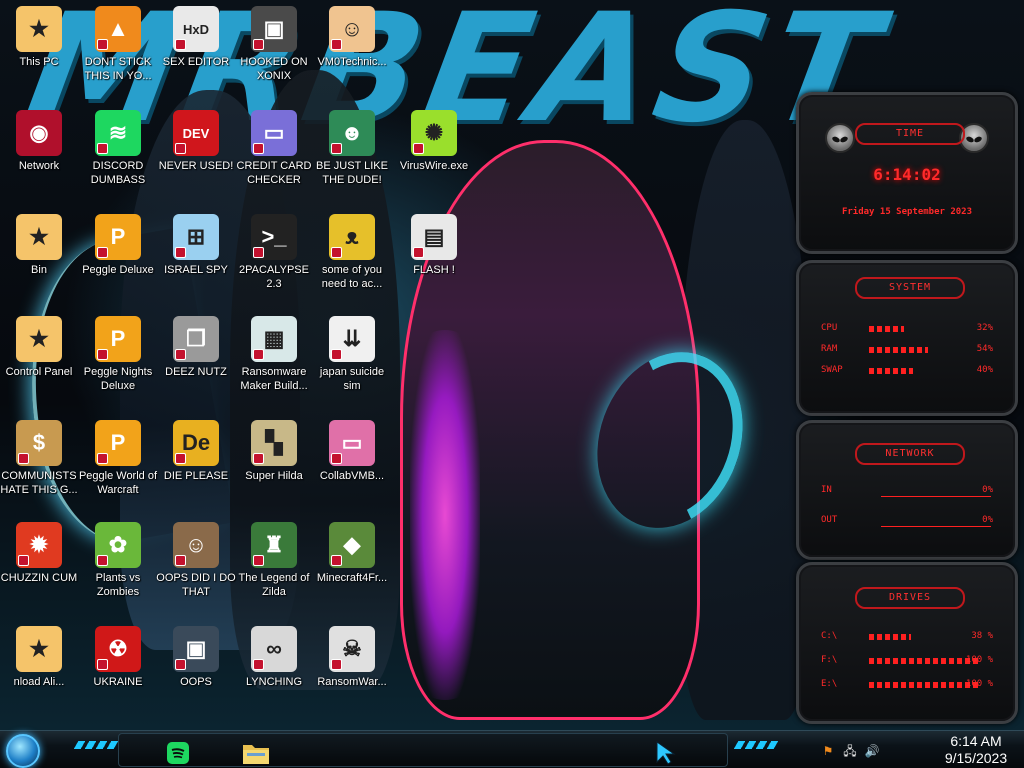  I want to click on desktop-icon-label: OOPS DID I DO THAT, so click(196, 585).